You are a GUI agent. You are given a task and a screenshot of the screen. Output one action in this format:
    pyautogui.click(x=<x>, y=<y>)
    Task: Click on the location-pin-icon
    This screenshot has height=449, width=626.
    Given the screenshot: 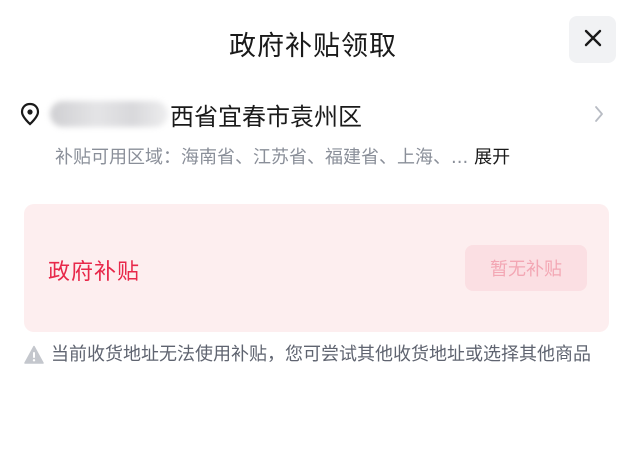 What is the action you would take?
    pyautogui.click(x=30, y=114)
    